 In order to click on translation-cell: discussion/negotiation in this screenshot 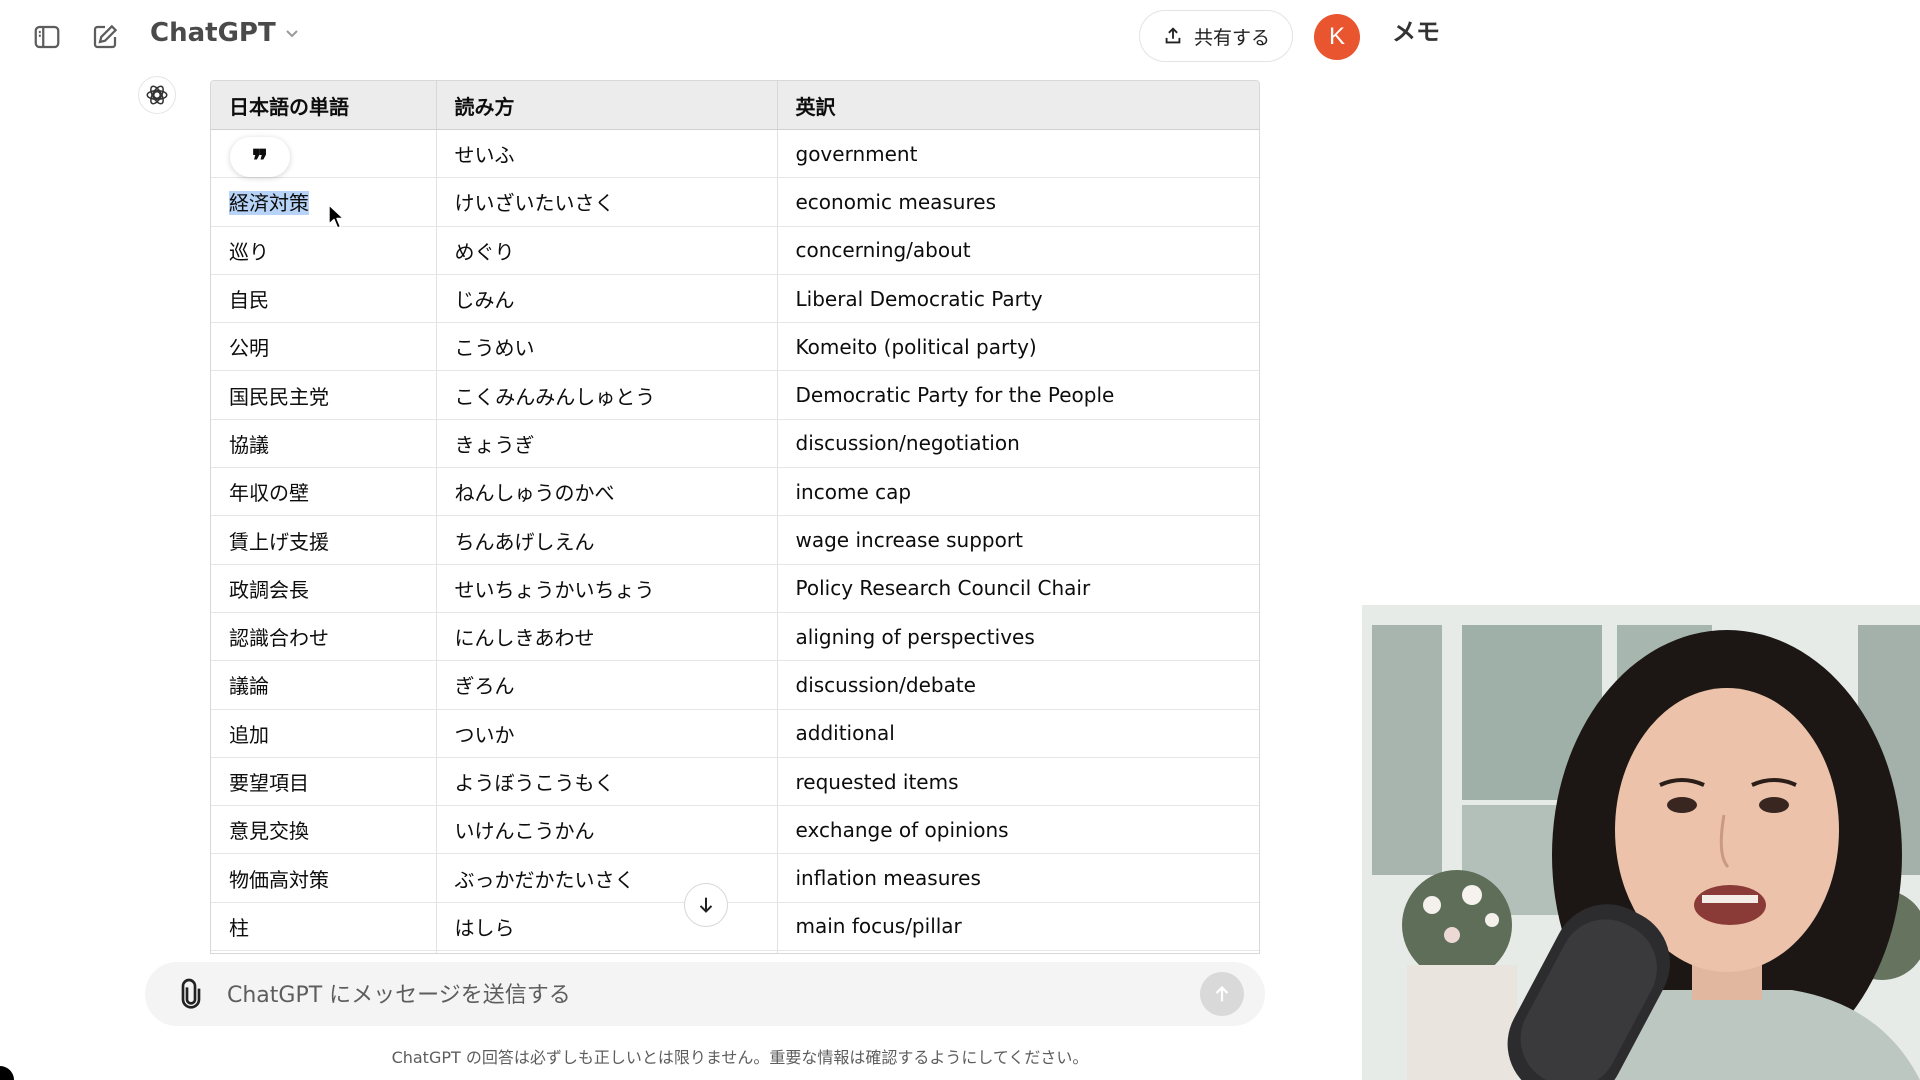, I will do `click(1018, 444)`.